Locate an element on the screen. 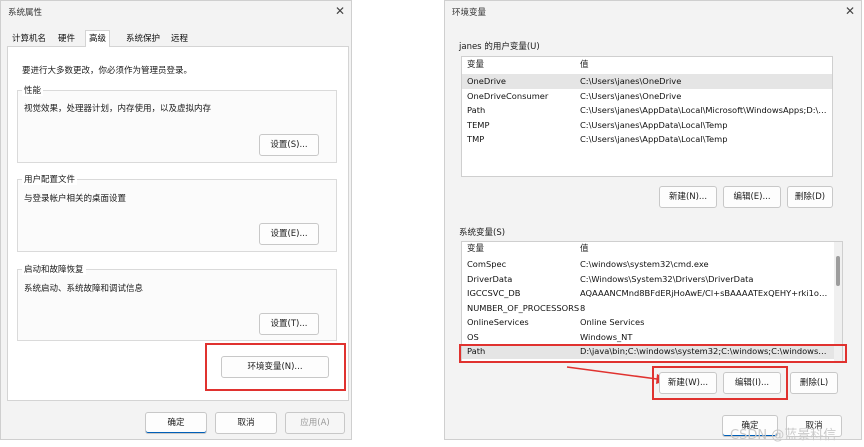 This screenshot has width=864, height=447. table-row: OneDriveConsumer C:\Users\janes\OneDrive is located at coordinates (647, 96).